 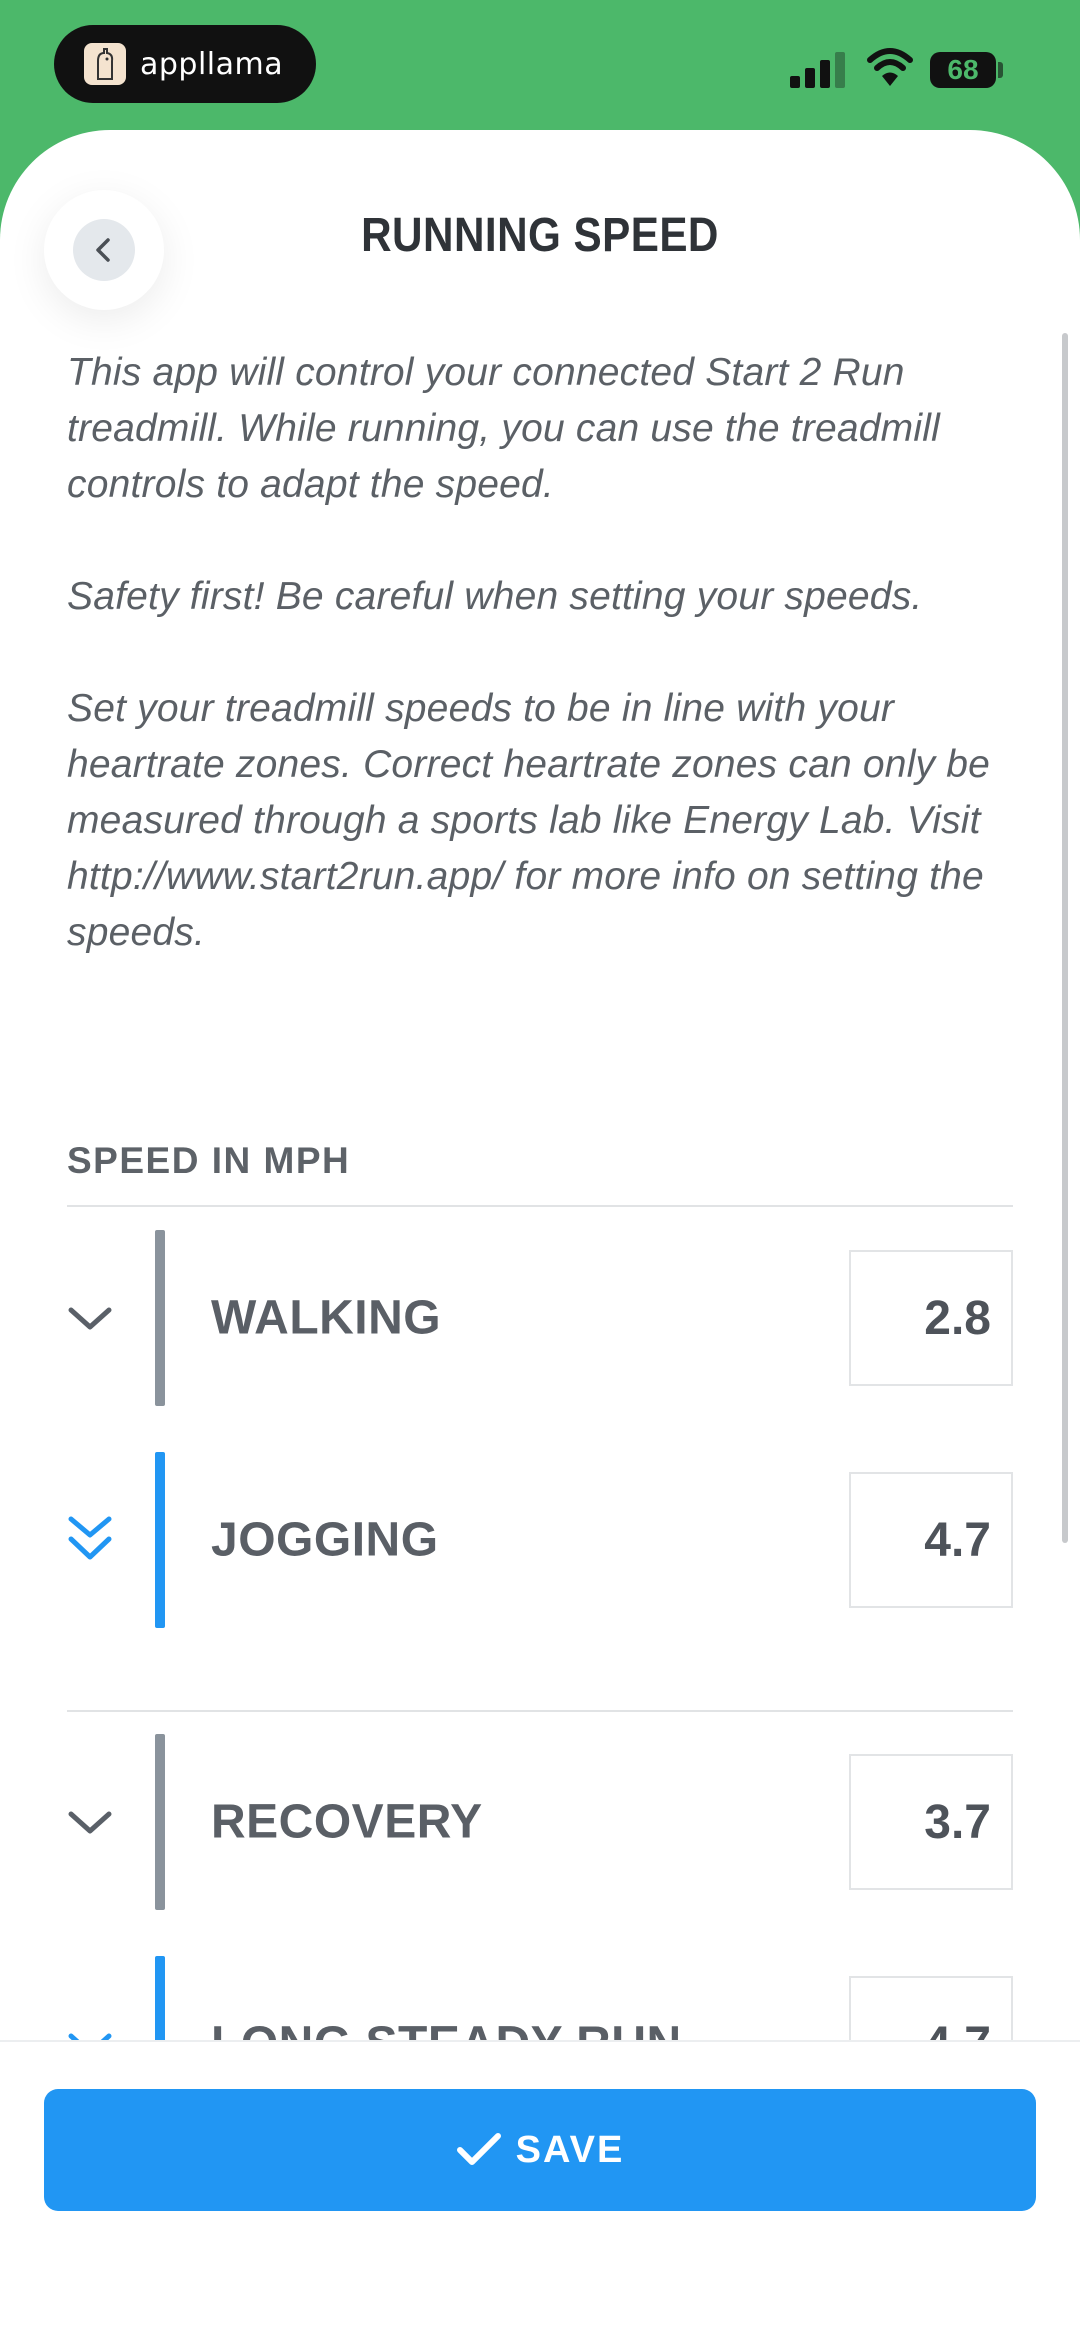 What do you see at coordinates (105, 64) in the screenshot?
I see `llama-logo-icon` at bounding box center [105, 64].